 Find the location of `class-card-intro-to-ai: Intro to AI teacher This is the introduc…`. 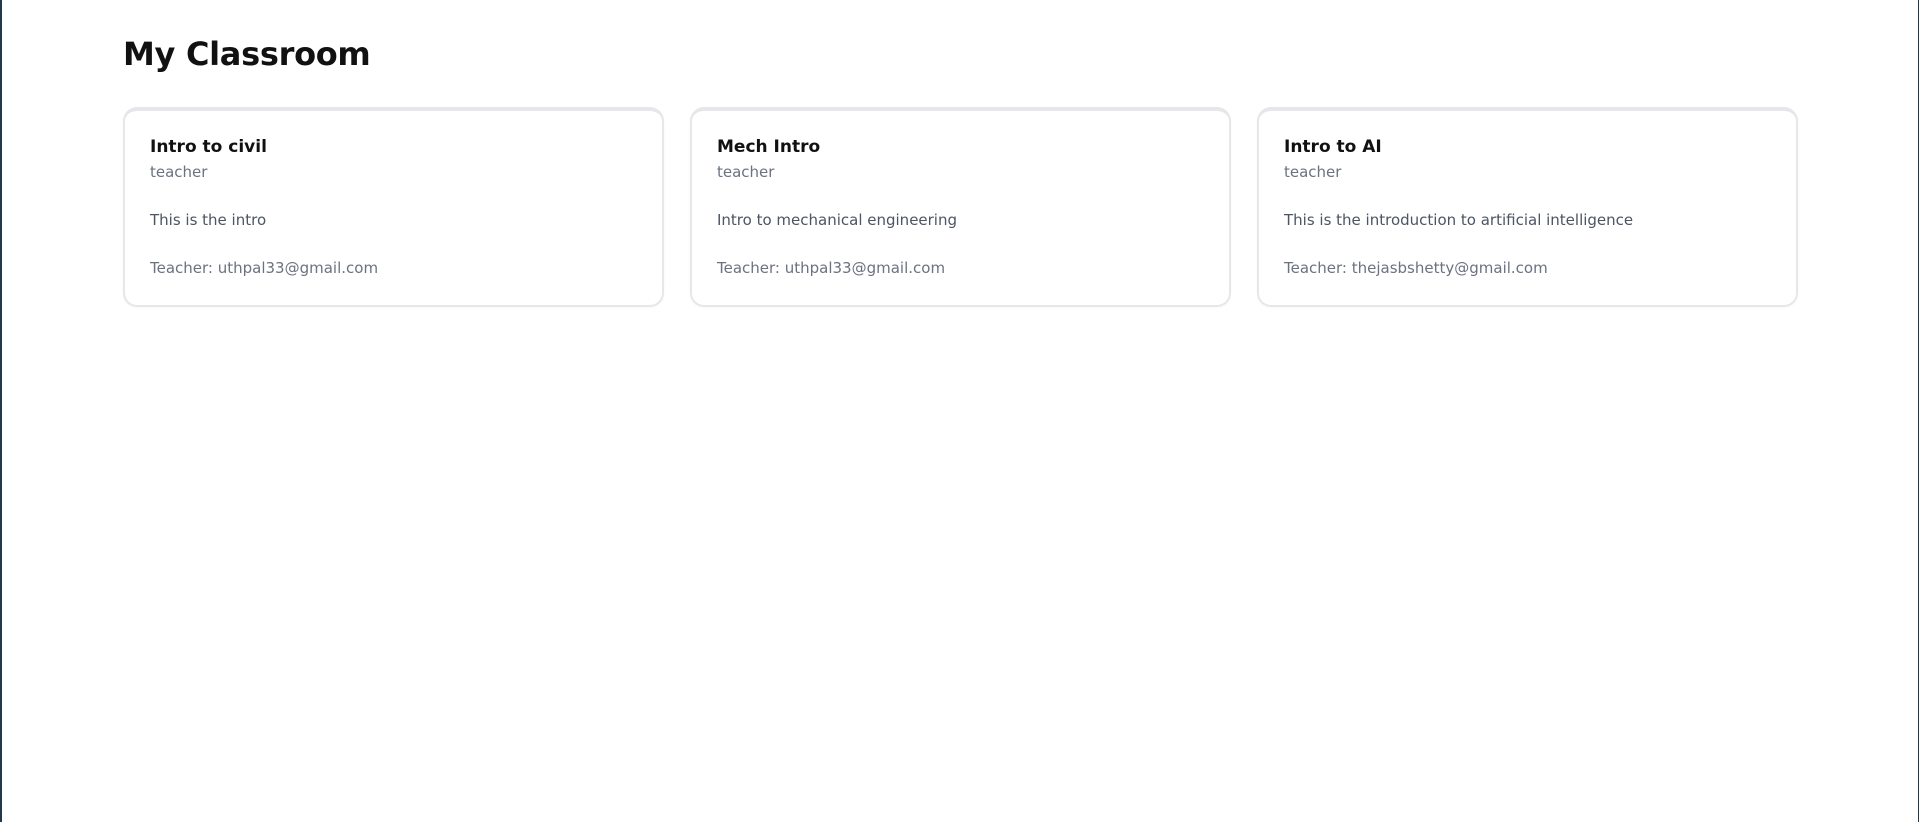

class-card-intro-to-ai: Intro to AI teacher This is the introduc… is located at coordinates (1527, 207).